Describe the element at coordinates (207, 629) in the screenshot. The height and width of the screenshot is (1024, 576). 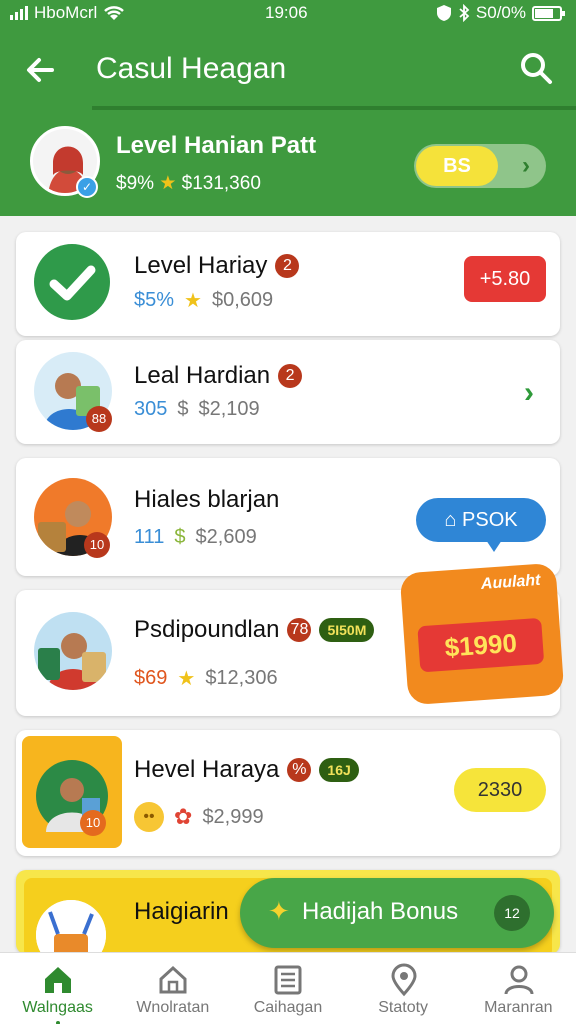
I see `item-name: Psdipoundlan` at that location.